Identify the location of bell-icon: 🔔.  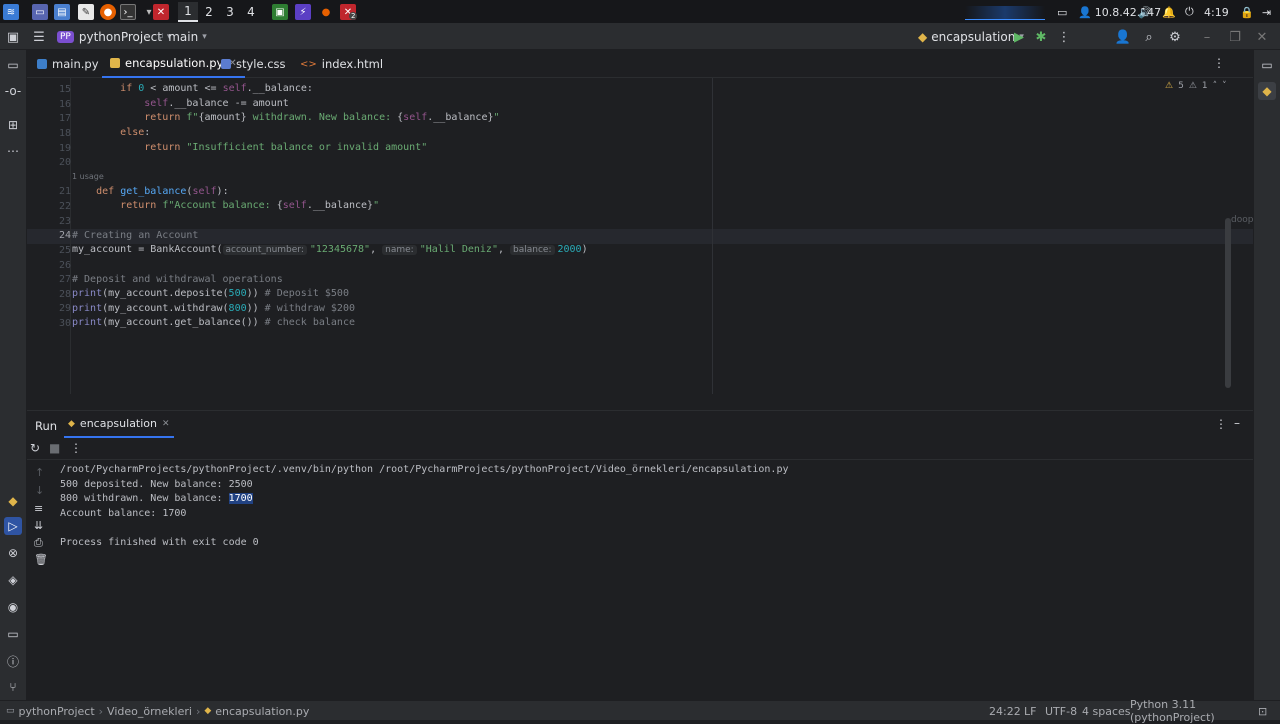
(1169, 12).